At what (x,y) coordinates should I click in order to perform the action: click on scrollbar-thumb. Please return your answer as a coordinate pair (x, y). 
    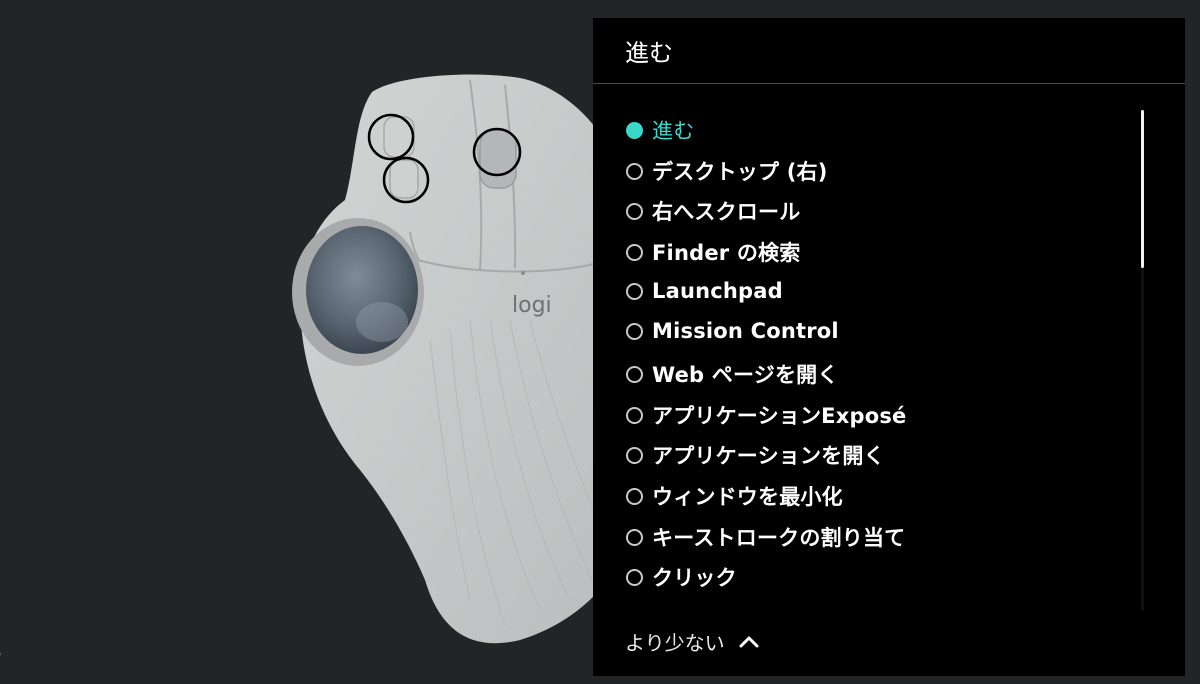
    Looking at the image, I should click on (1142, 189).